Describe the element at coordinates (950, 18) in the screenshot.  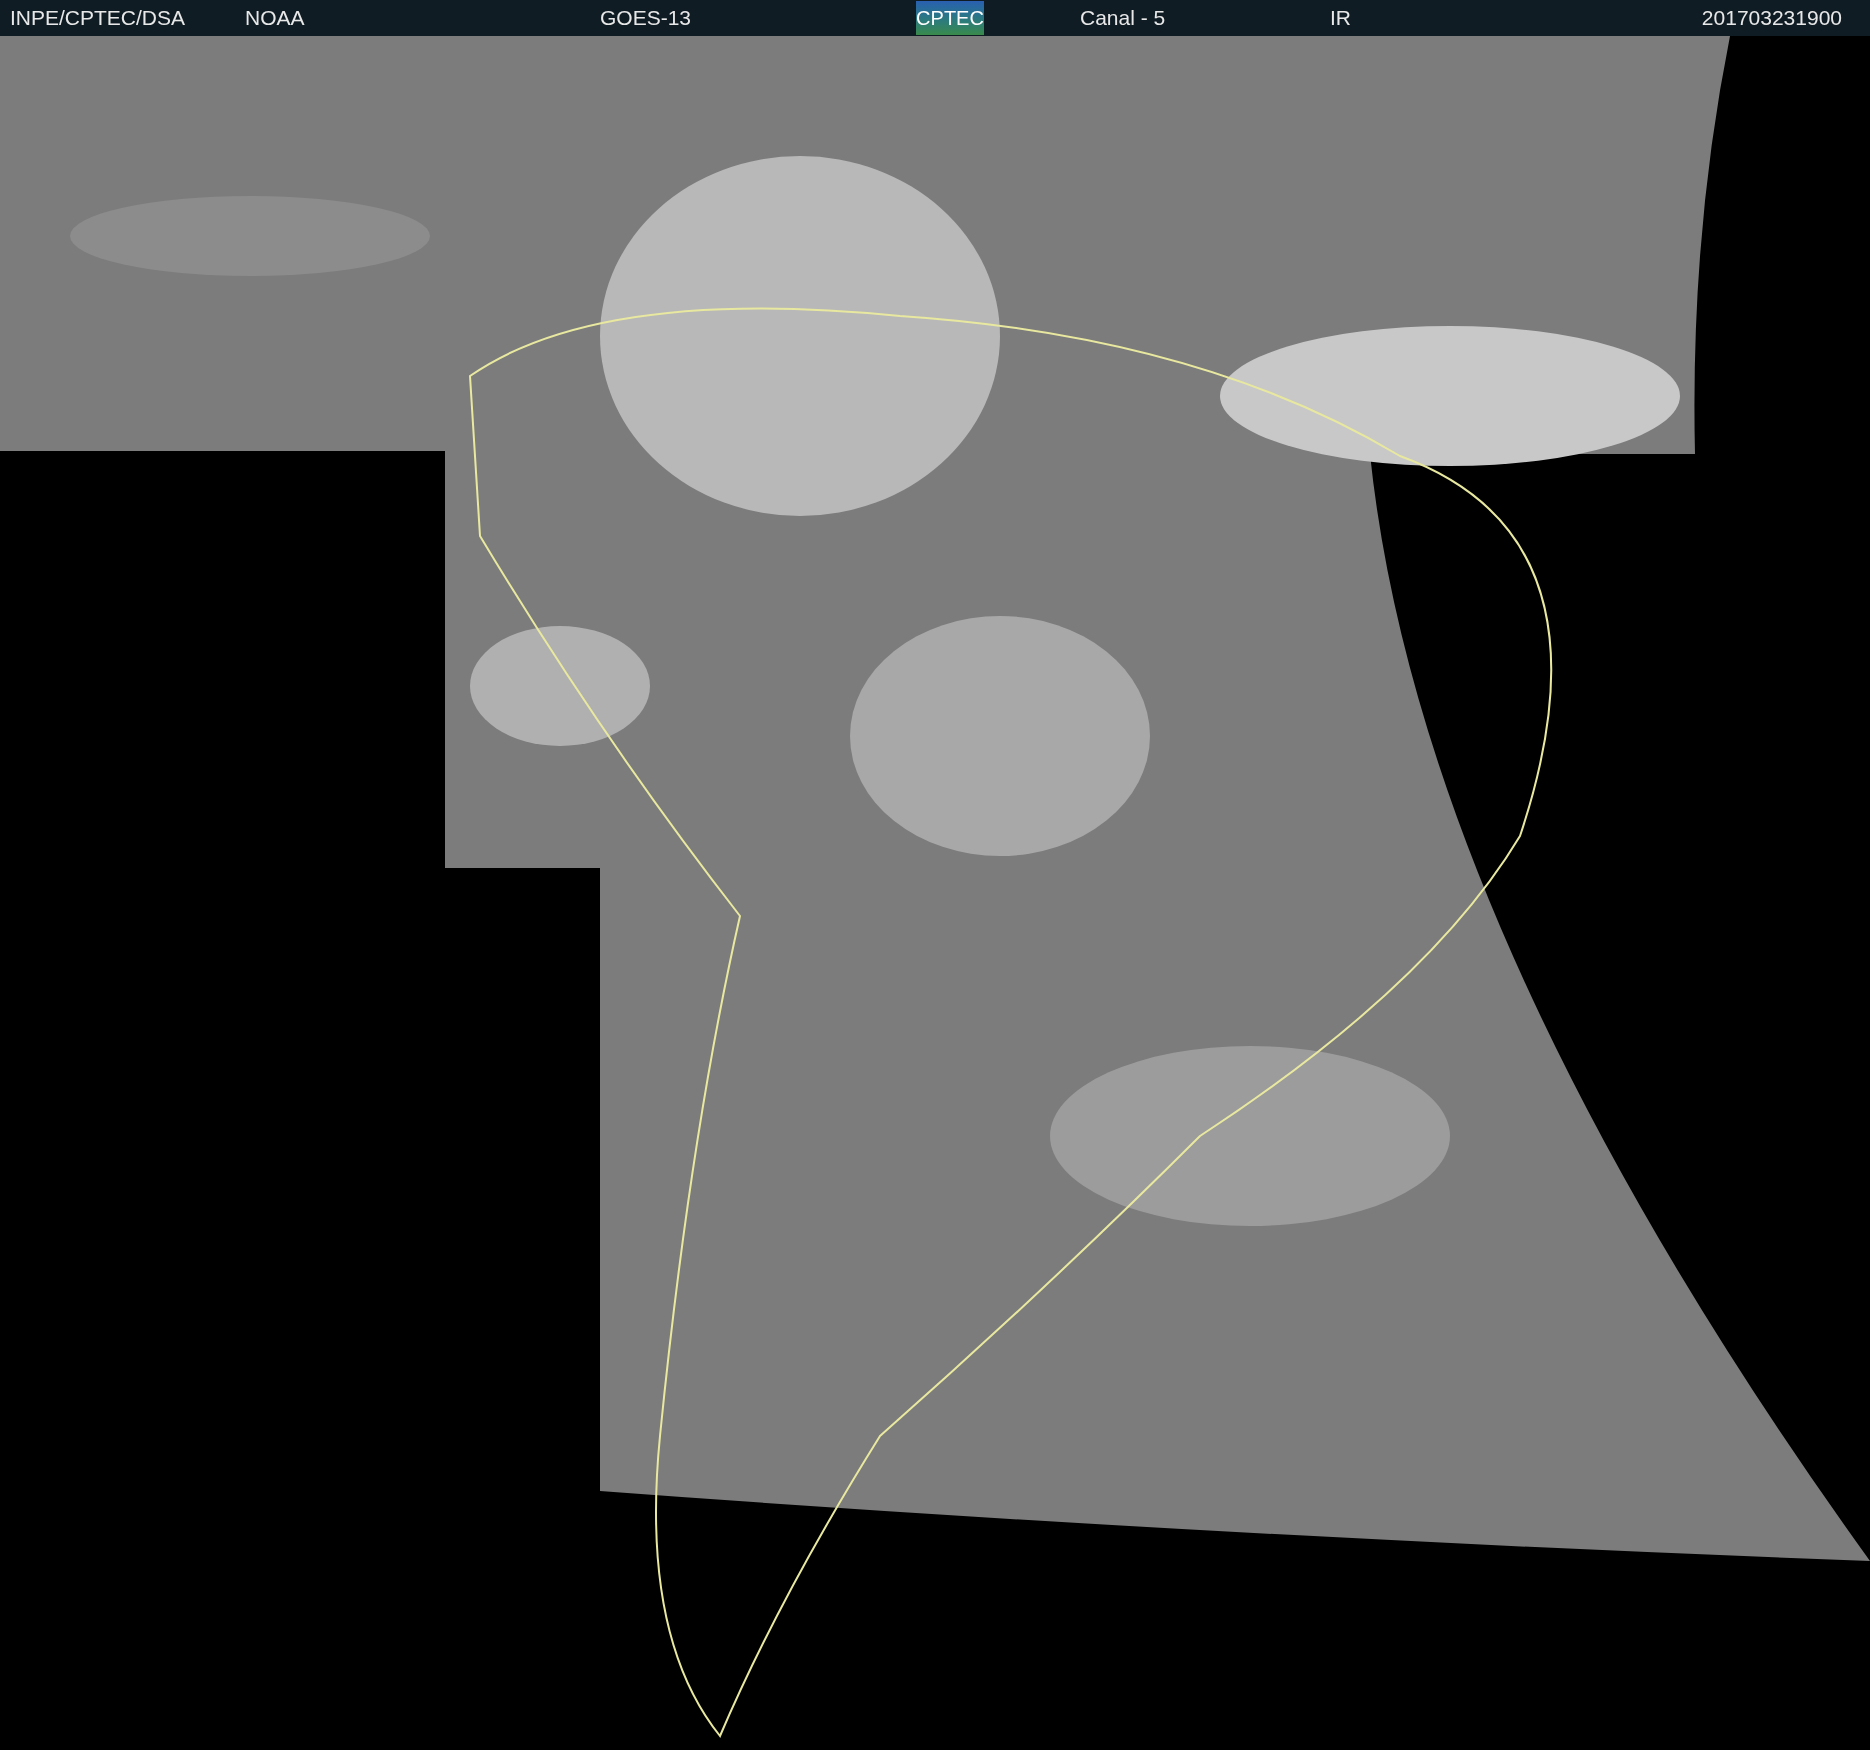
I see `logo: CPTEC` at that location.